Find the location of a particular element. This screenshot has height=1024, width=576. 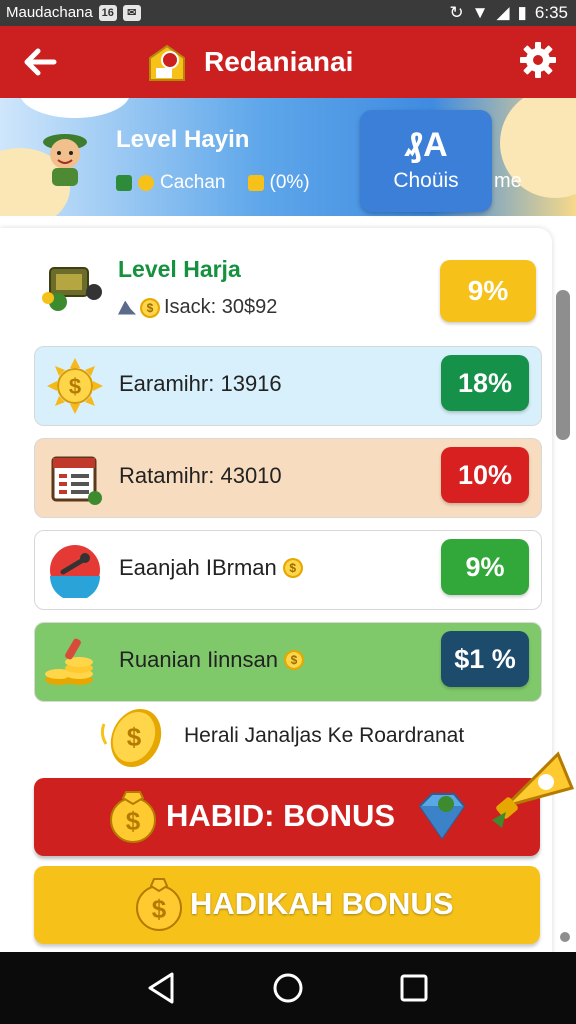

list-item: Ratamihr: 43010 10% is located at coordinates (288, 478).